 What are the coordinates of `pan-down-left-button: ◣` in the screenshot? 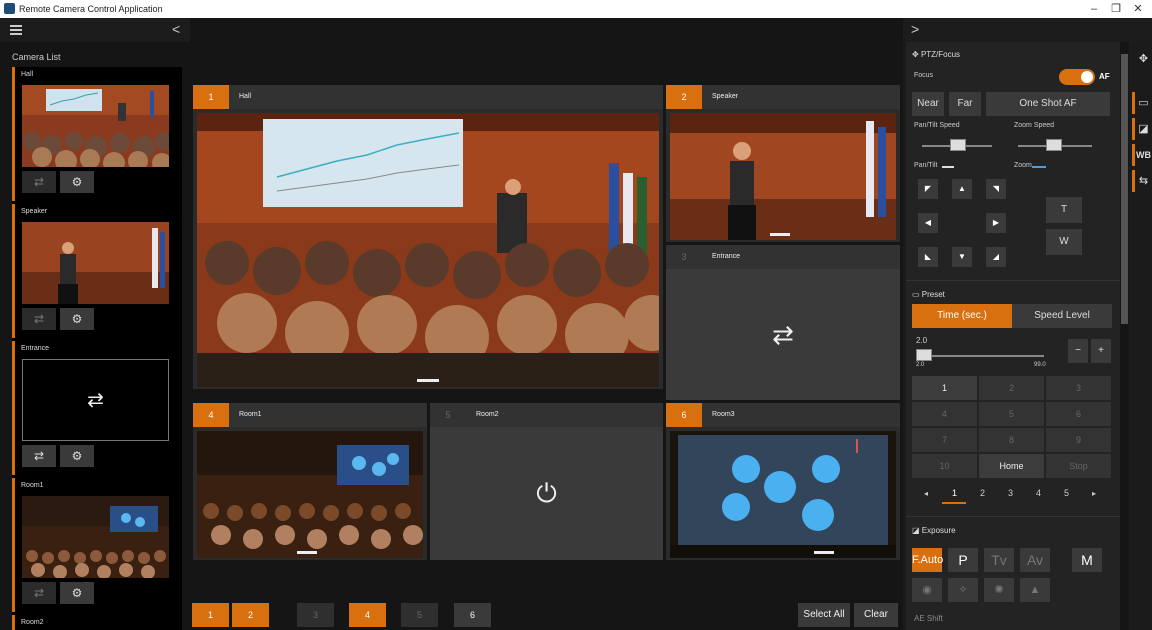 It's located at (928, 257).